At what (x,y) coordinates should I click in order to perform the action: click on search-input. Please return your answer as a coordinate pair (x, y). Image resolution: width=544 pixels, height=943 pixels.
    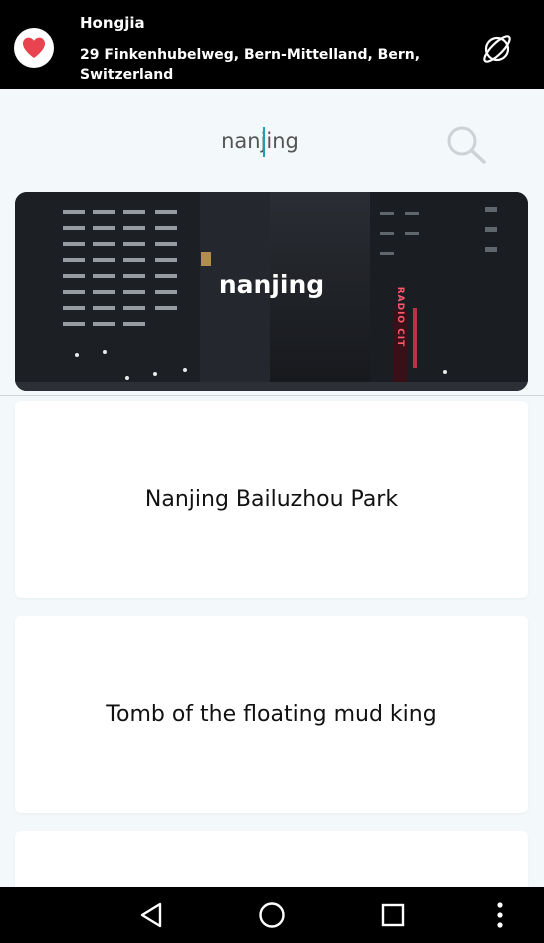
    Looking at the image, I should click on (260, 141).